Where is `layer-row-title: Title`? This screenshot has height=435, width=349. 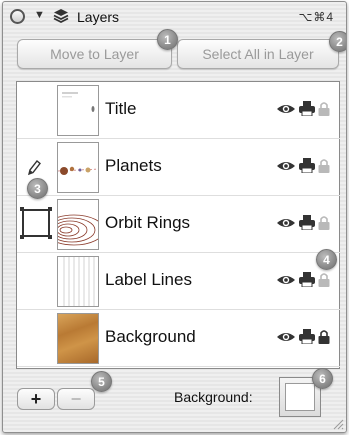
layer-row-title: Title is located at coordinates (178, 110).